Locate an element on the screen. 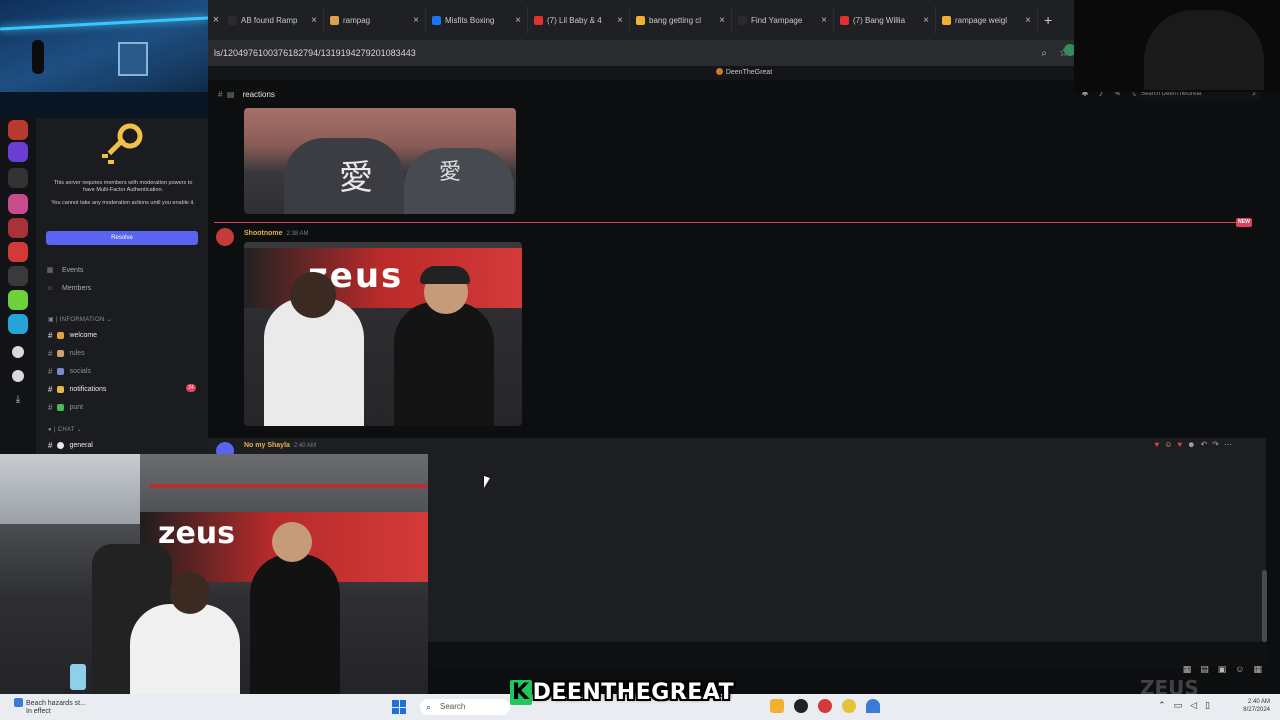  tab-favicon-icon is located at coordinates (742, 20).